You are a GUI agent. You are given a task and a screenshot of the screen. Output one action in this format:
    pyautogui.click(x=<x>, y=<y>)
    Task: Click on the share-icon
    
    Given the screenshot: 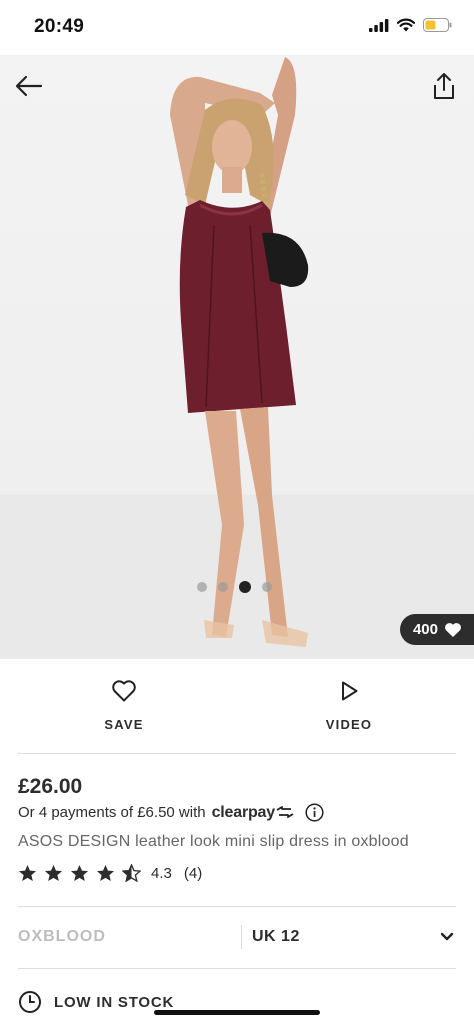 What is the action you would take?
    pyautogui.click(x=444, y=86)
    